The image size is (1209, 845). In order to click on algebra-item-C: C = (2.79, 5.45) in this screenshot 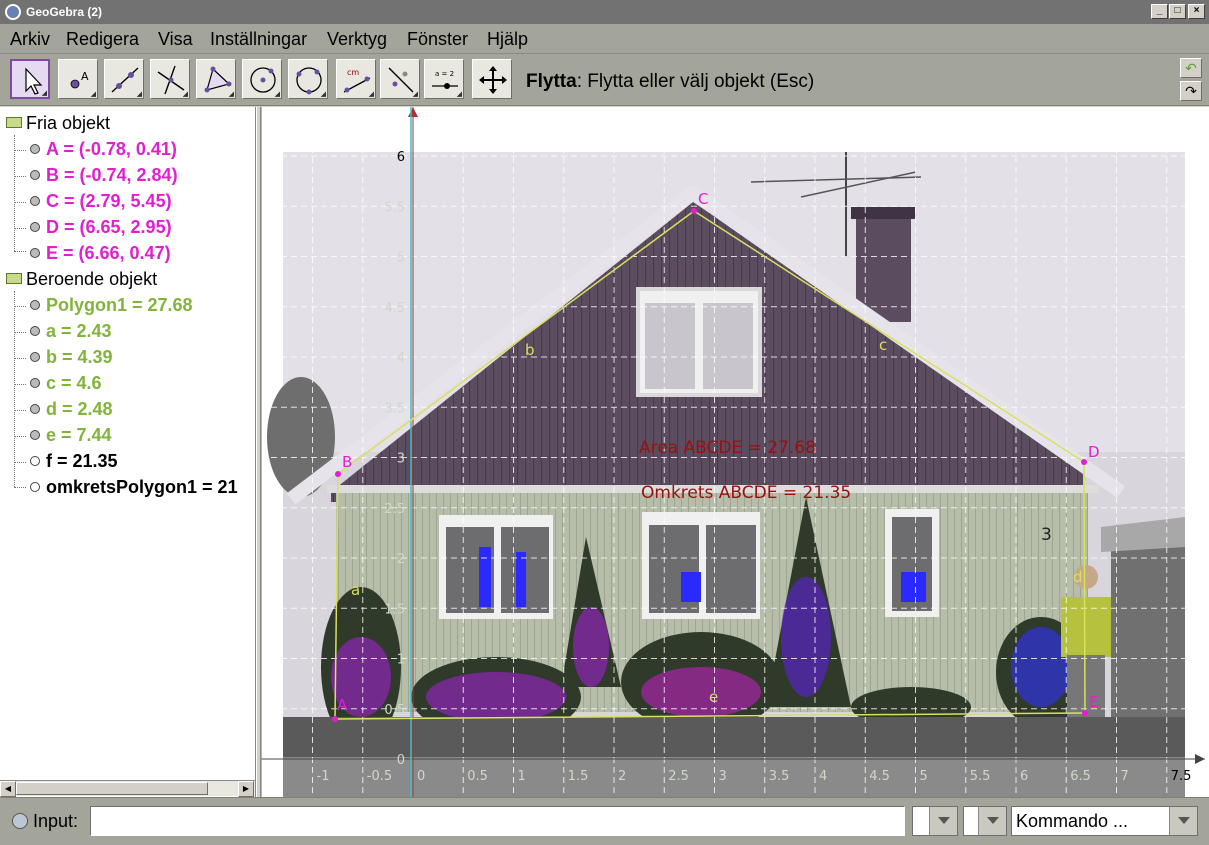, I will do `click(101, 201)`.